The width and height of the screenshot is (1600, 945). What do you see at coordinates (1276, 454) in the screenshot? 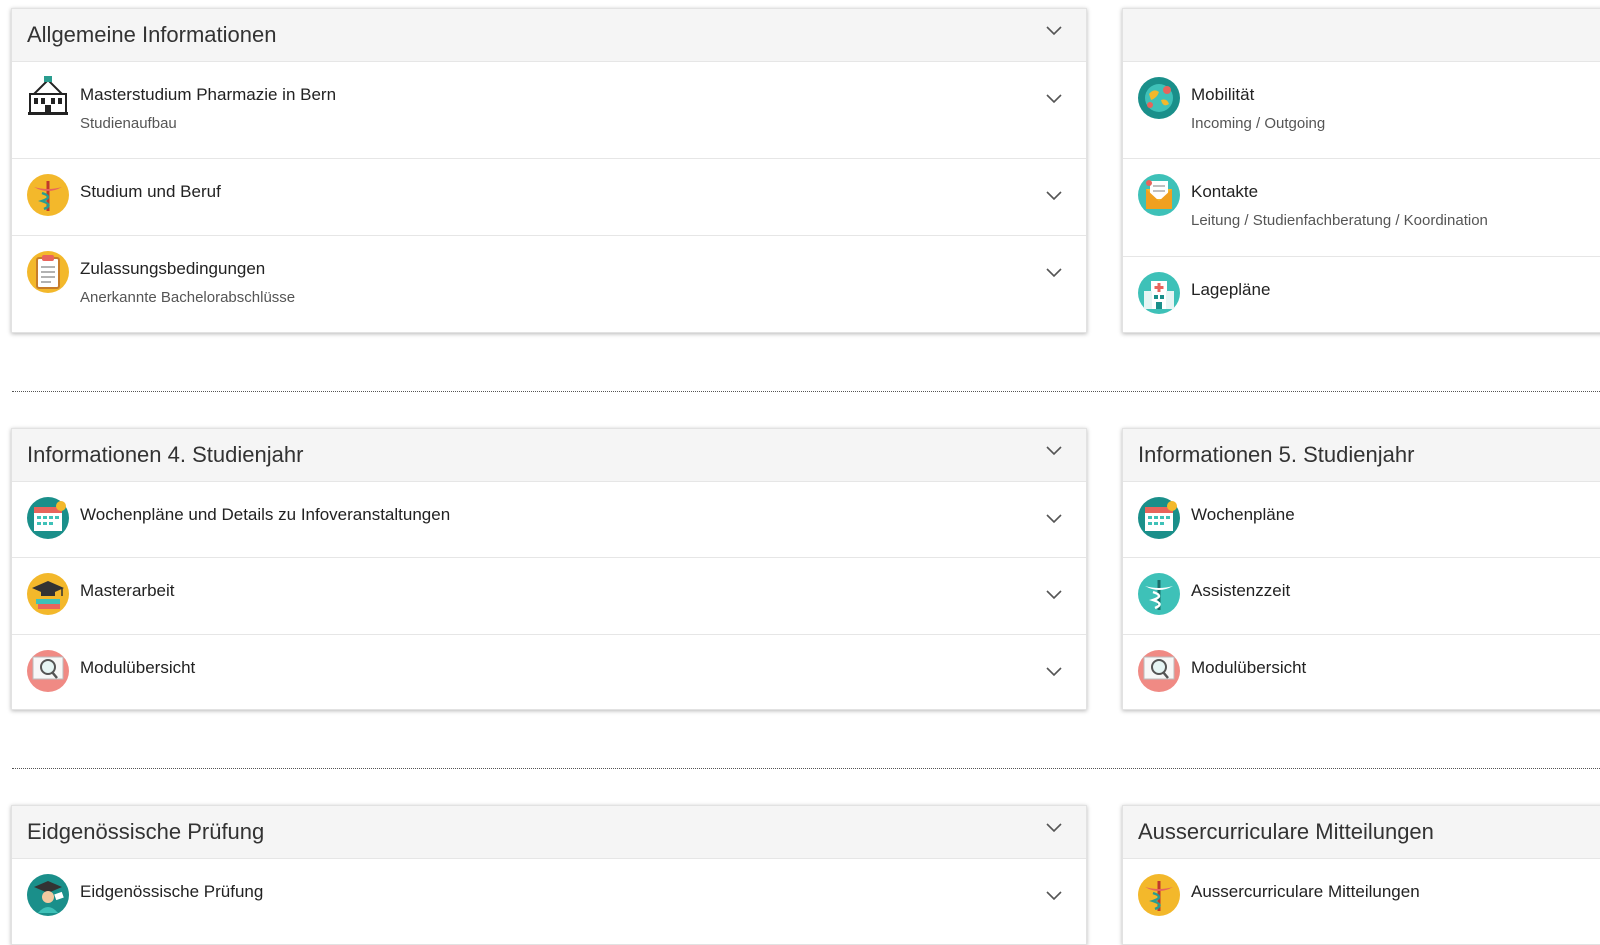
I see `panel-title: Informationen 5. Studienjahr` at bounding box center [1276, 454].